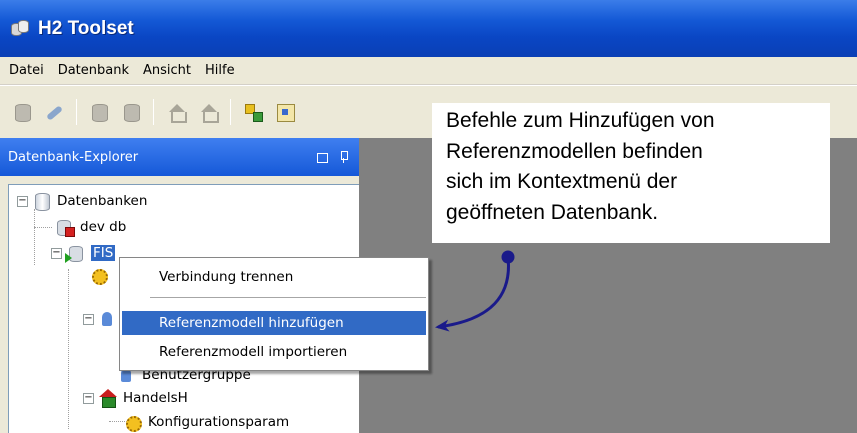 The image size is (857, 433). I want to click on window-restore-icon, so click(322, 157).